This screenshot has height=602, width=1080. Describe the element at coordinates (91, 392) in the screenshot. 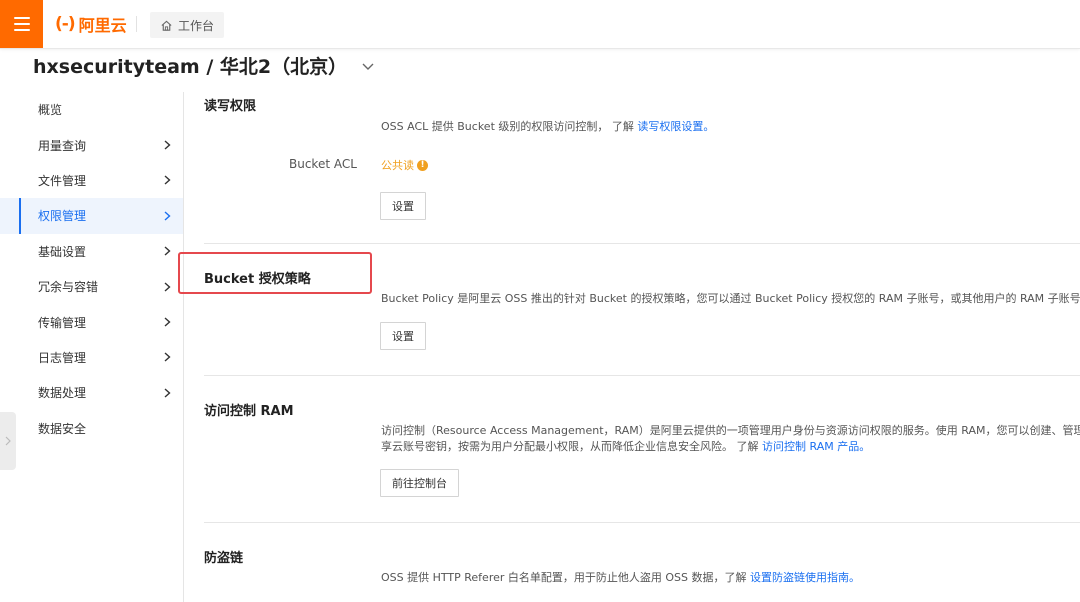

I see `sidebar-item-data-processing: 数据处理` at that location.